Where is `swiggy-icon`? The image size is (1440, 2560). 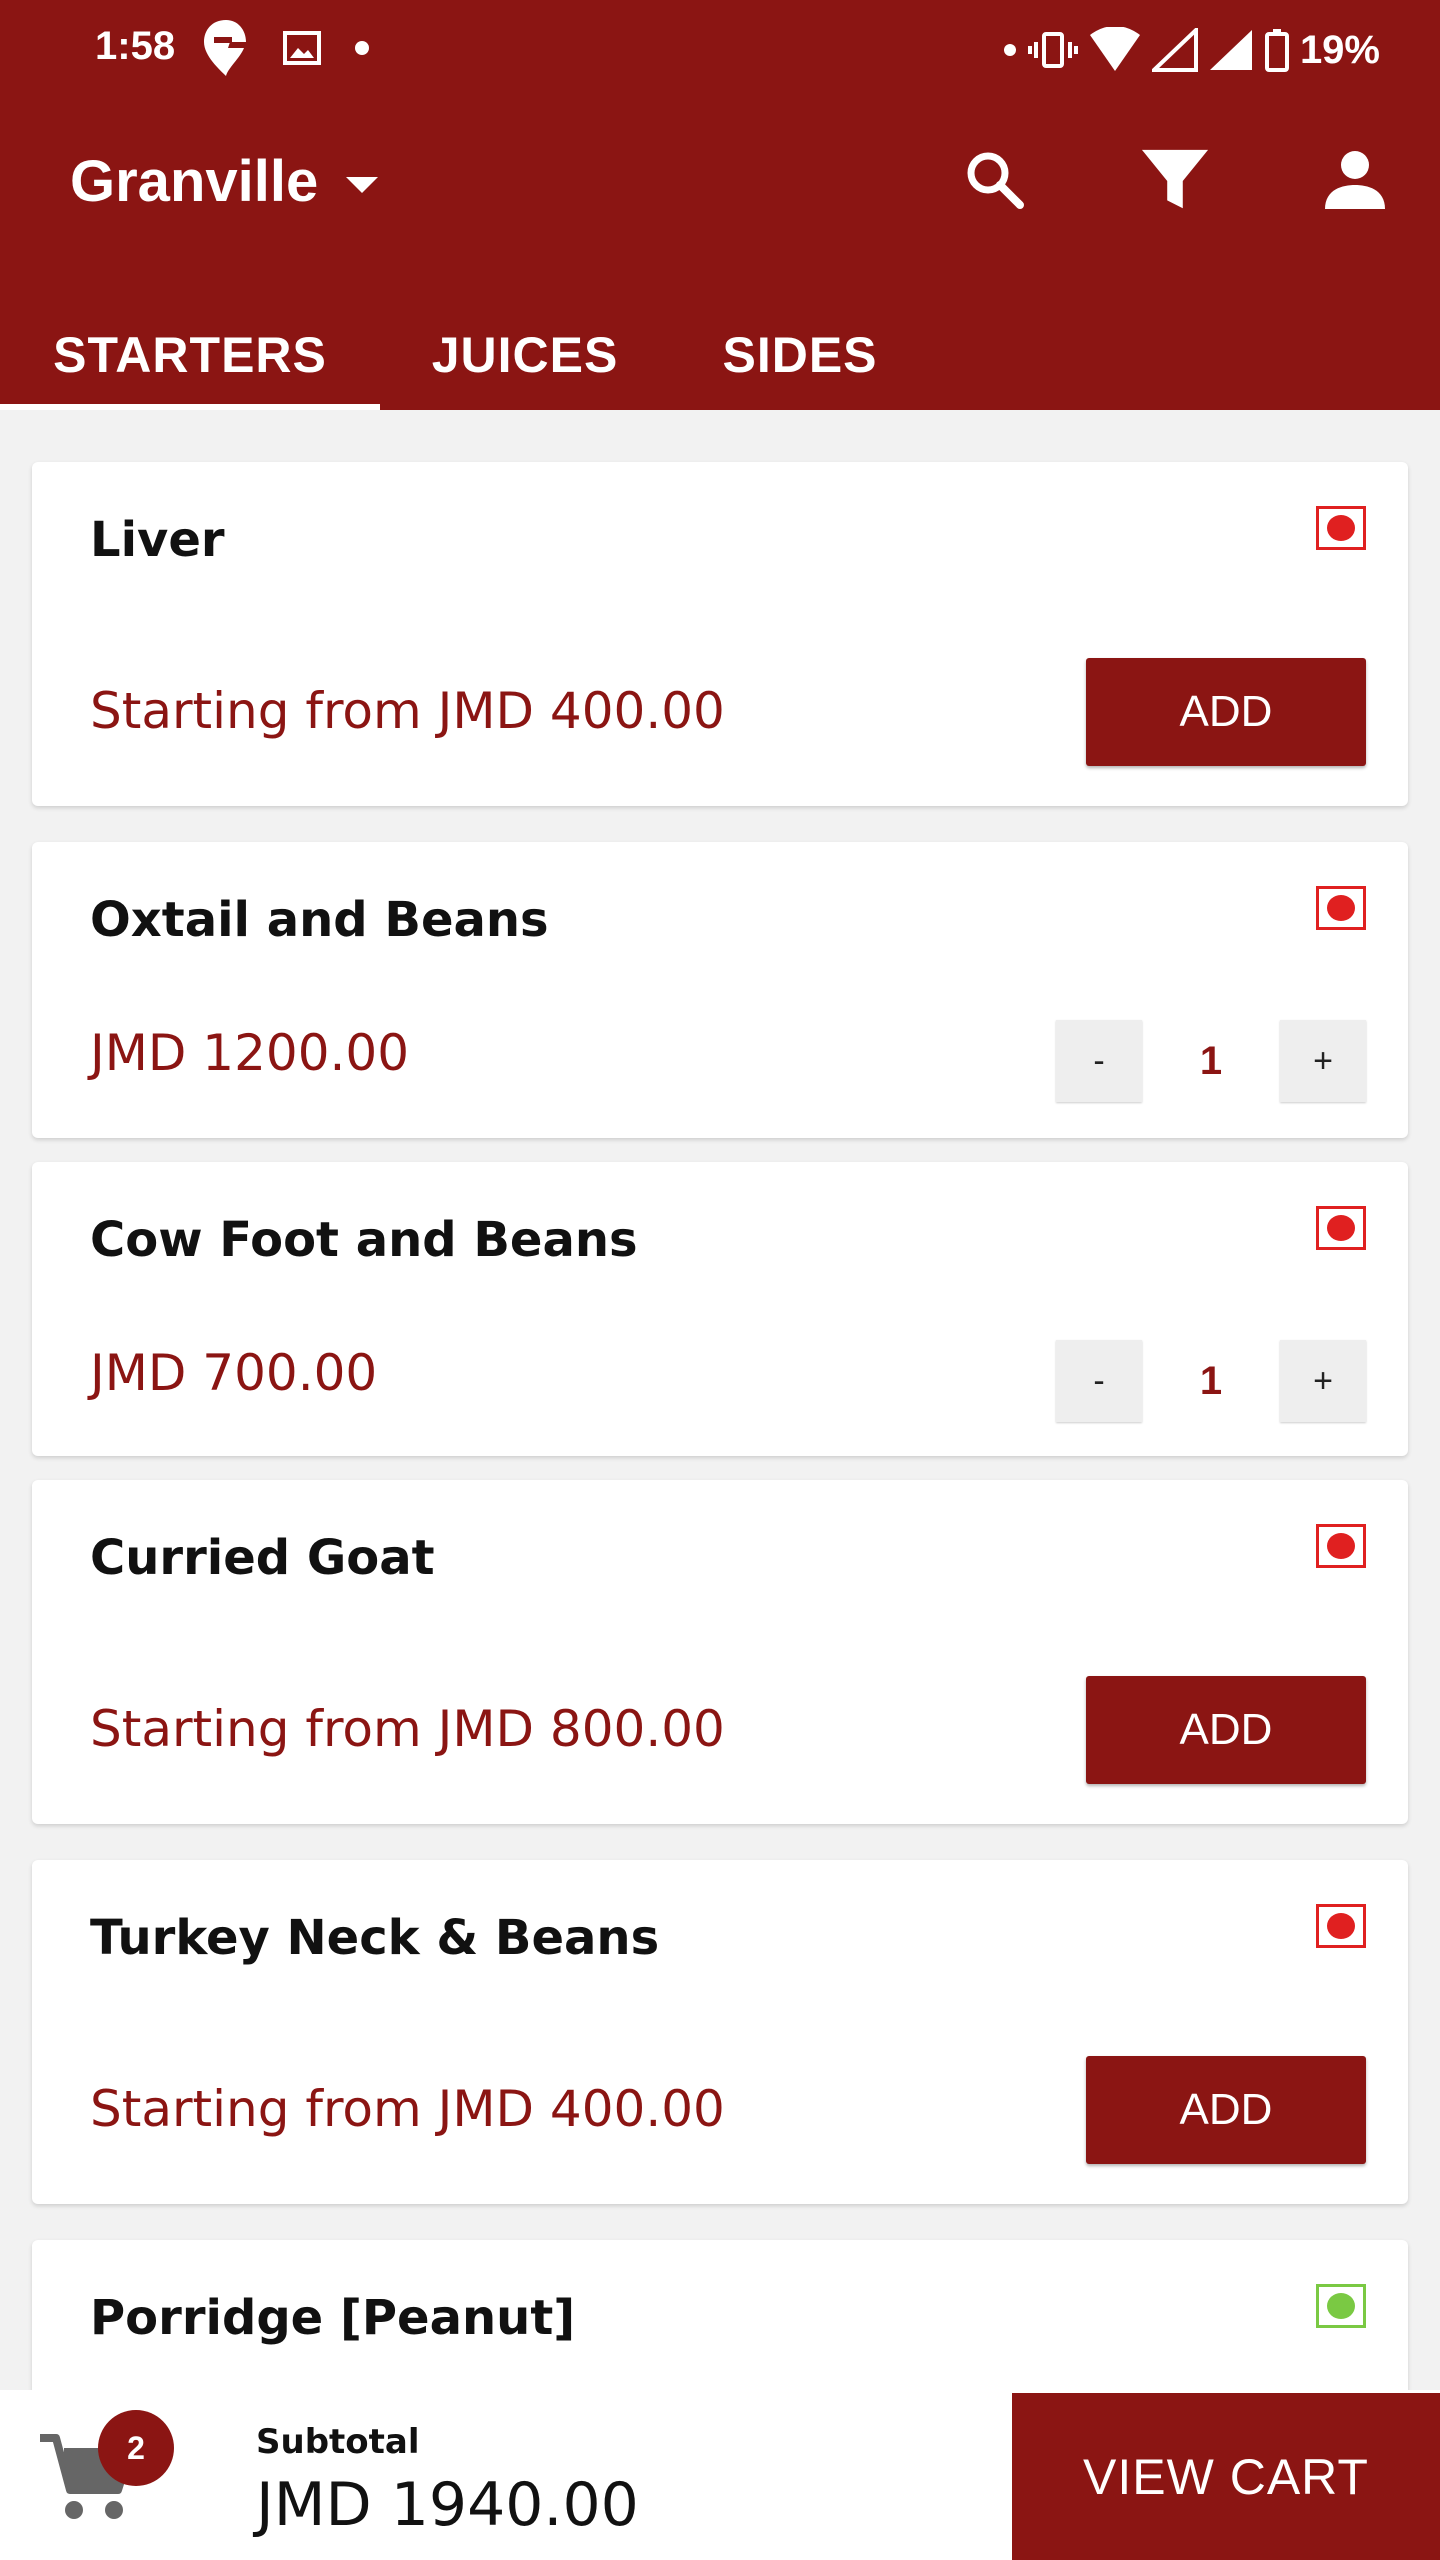
swiggy-icon is located at coordinates (226, 50).